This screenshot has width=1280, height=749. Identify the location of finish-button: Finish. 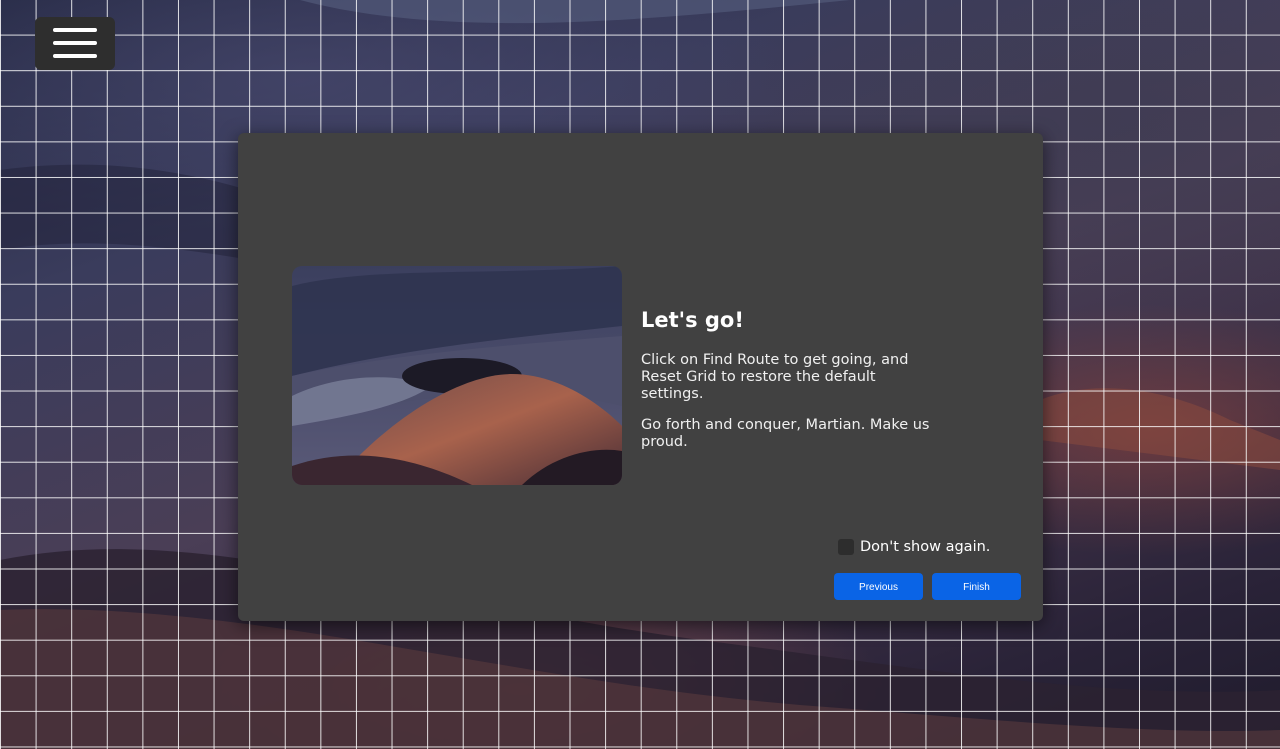
(976, 586).